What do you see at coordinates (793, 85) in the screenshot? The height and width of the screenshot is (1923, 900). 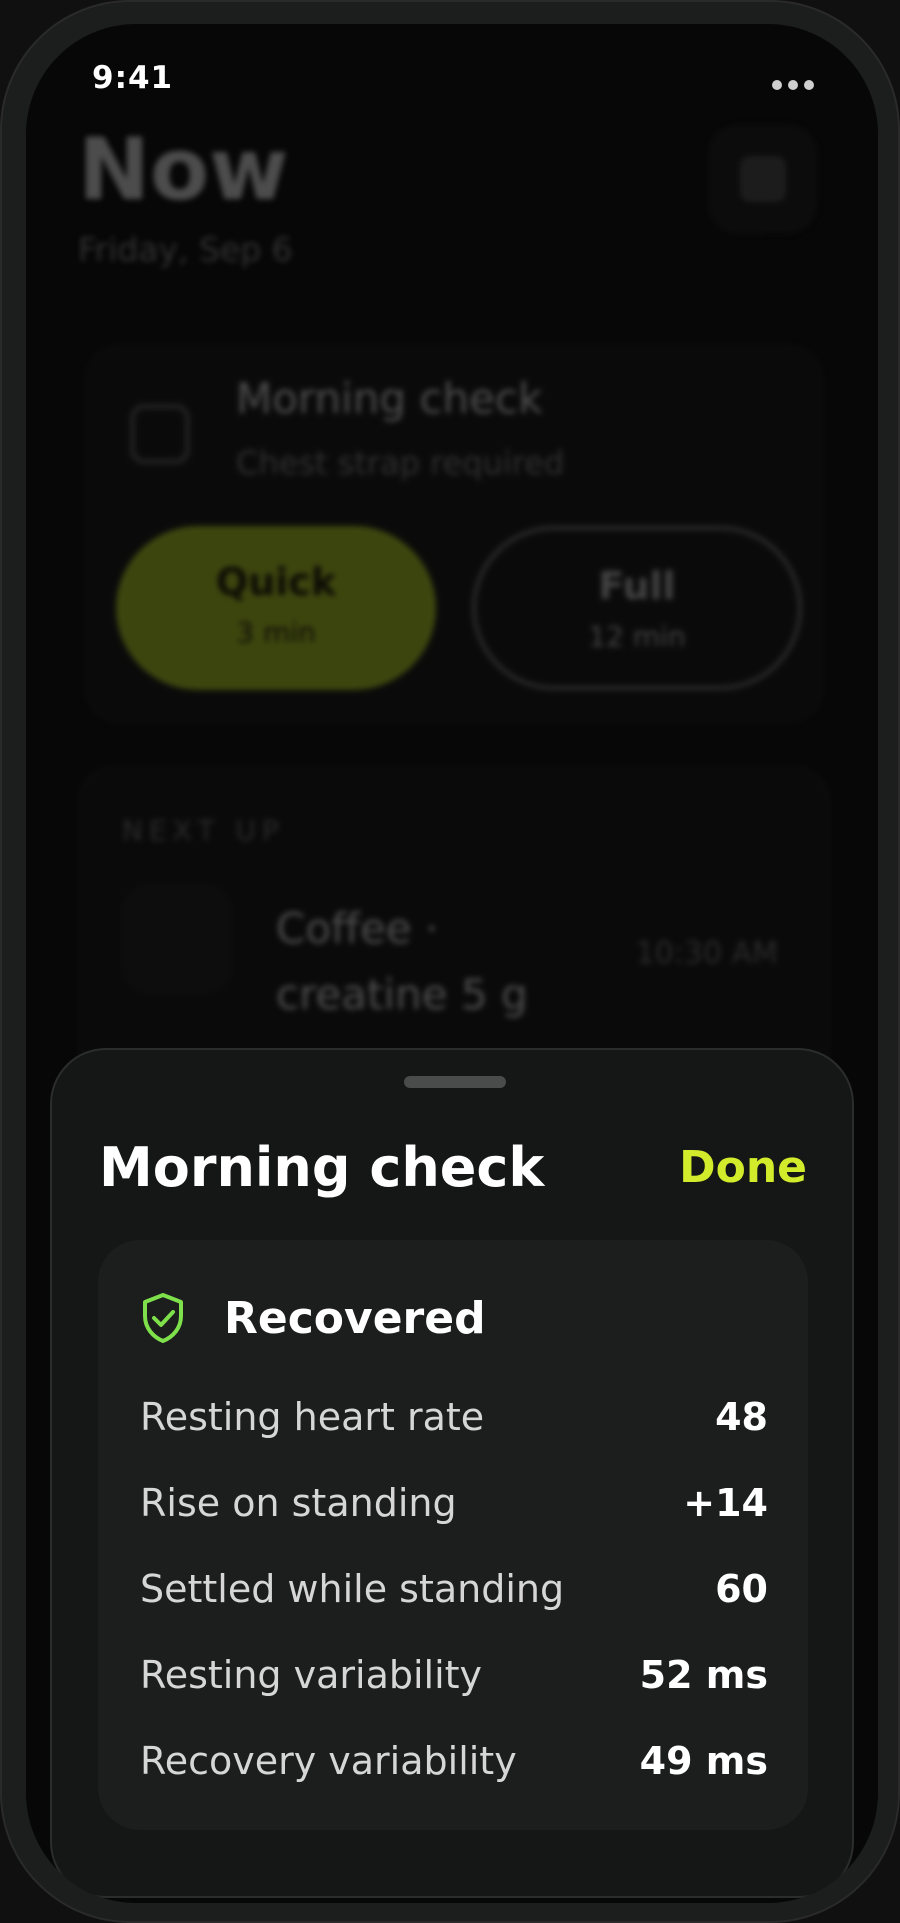 I see `more-dots-icon` at bounding box center [793, 85].